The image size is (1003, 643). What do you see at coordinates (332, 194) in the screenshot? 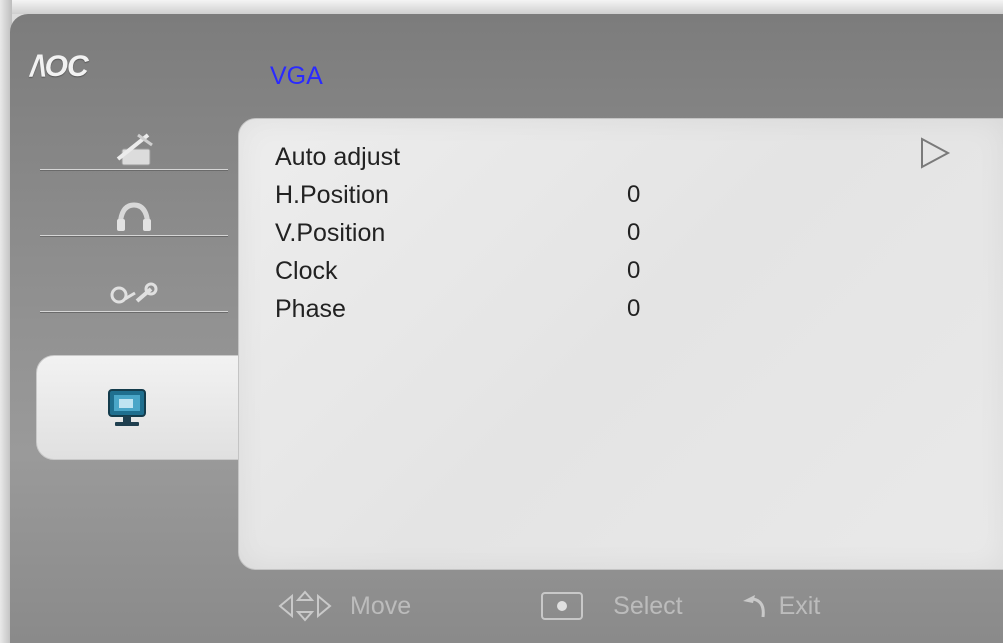
I see `menu-row-label: H.Position` at bounding box center [332, 194].